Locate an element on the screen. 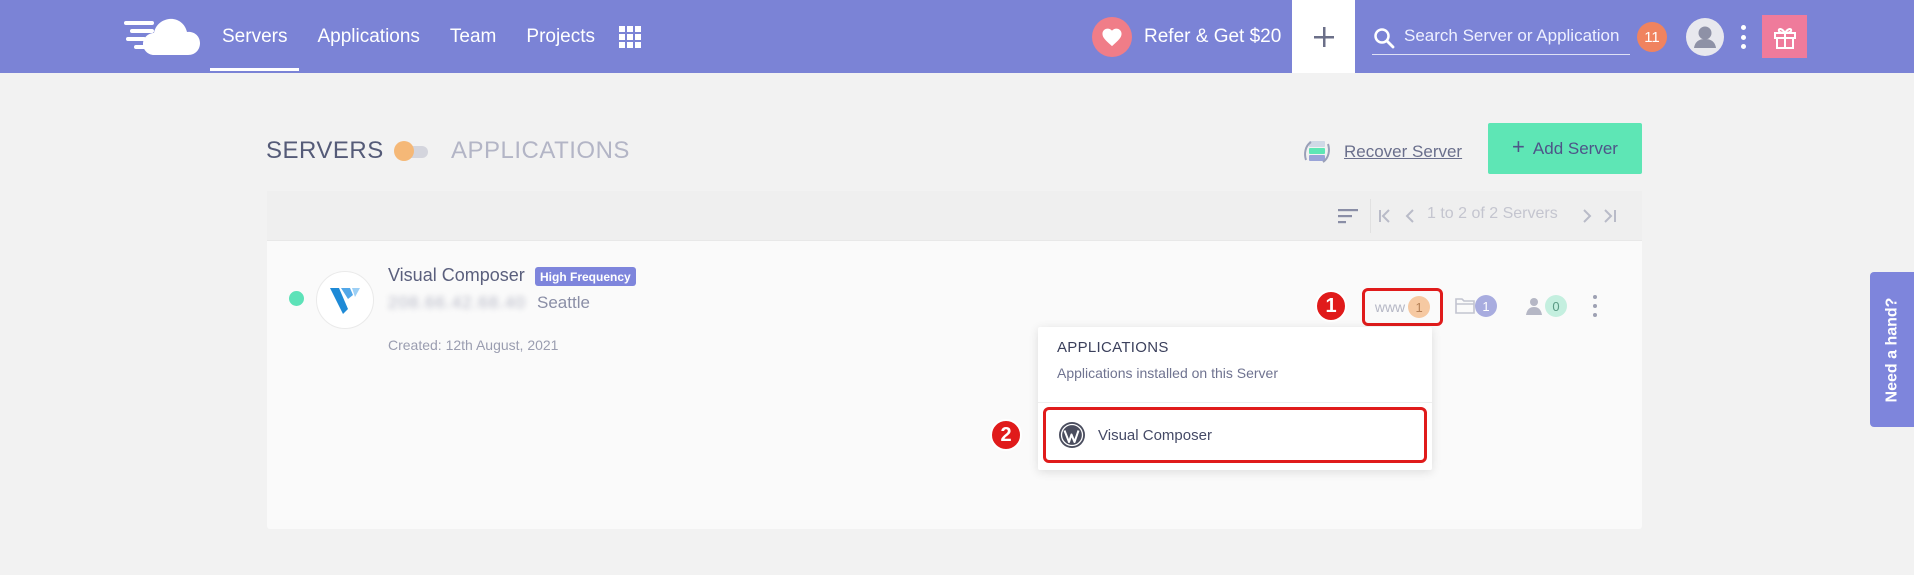  first-page-icon is located at coordinates (1385, 216).